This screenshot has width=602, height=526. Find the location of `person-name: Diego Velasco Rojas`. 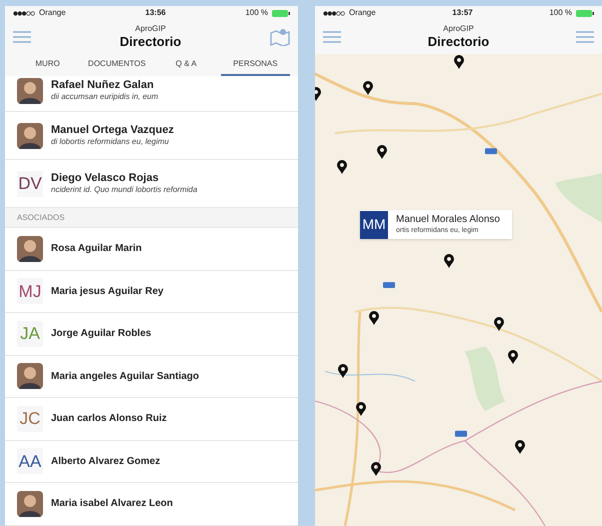

person-name: Diego Velasco Rojas is located at coordinates (105, 179).